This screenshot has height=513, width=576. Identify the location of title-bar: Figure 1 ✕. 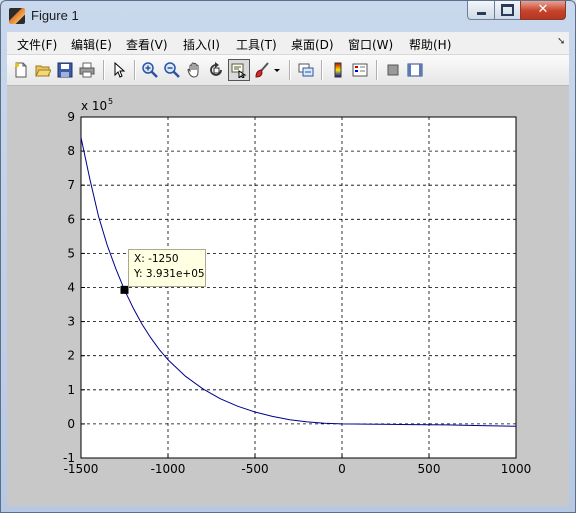
(288, 16).